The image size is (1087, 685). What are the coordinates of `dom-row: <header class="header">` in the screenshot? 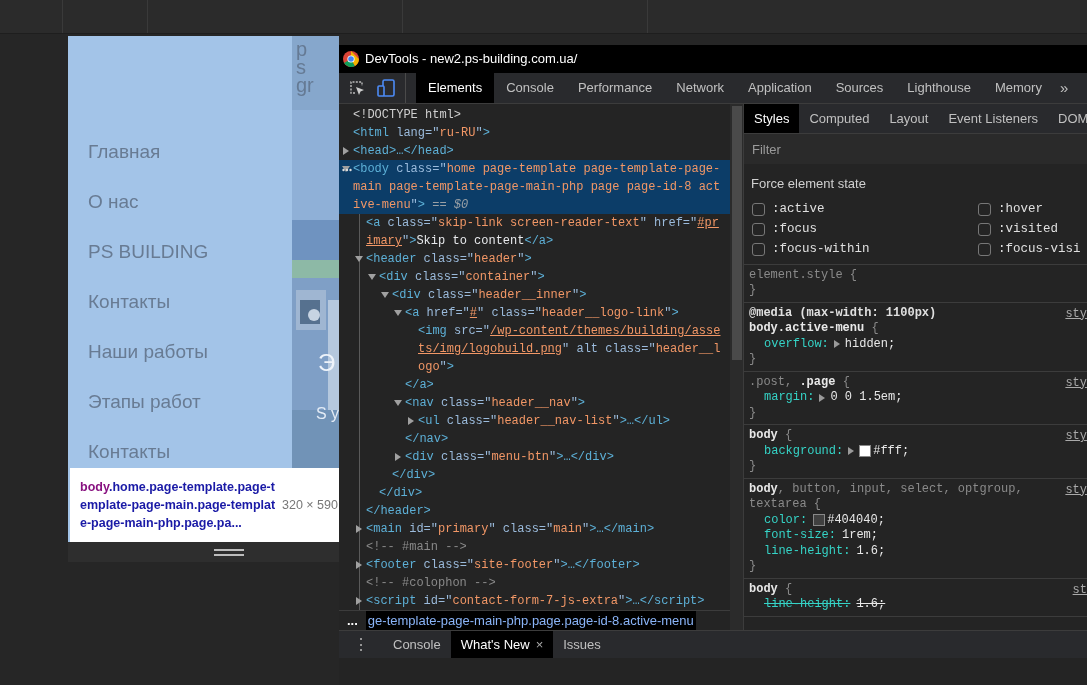 It's located at (534, 259).